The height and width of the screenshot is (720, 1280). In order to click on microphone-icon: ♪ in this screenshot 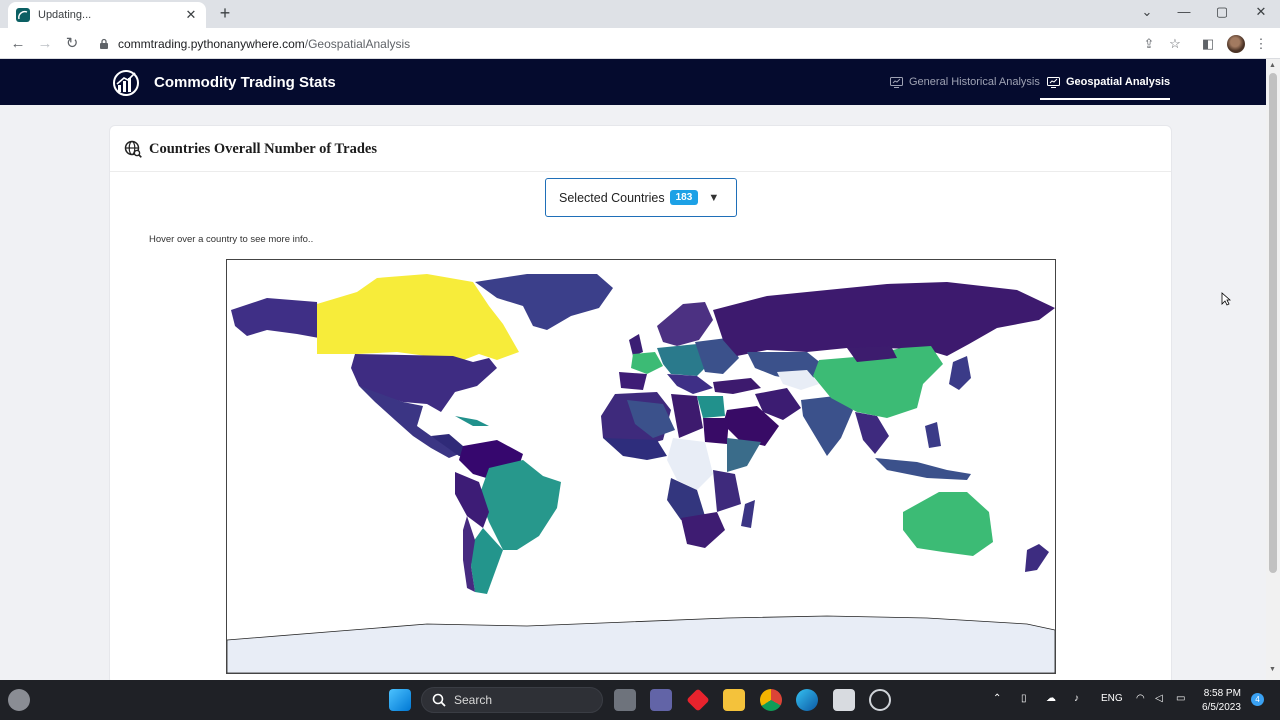, I will do `click(1076, 698)`.